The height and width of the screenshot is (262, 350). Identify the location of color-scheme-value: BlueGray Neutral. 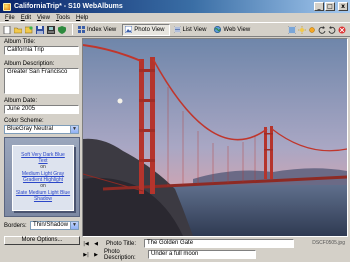
(30, 129).